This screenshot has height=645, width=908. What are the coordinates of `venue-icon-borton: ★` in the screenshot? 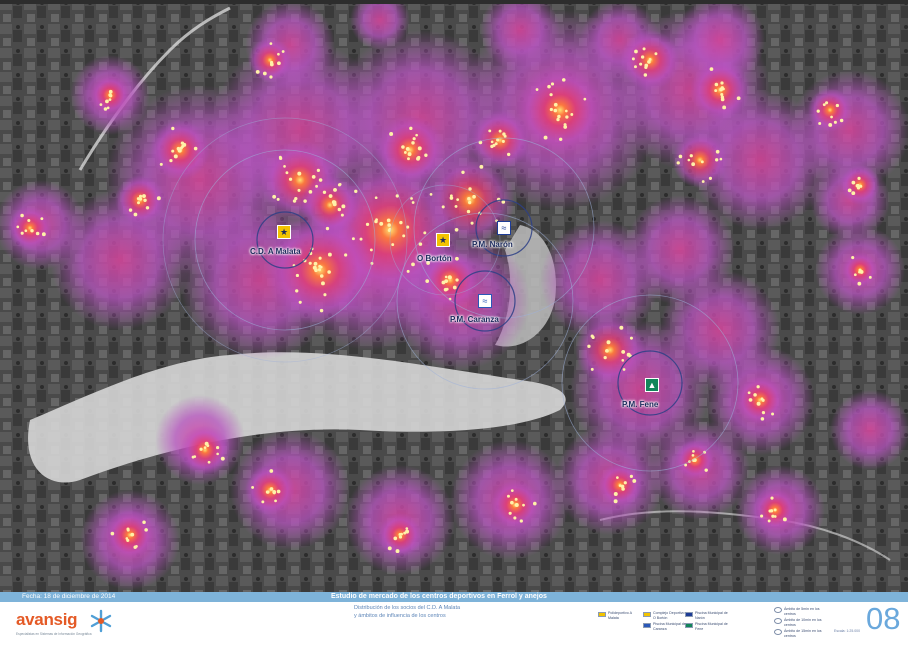 It's located at (443, 240).